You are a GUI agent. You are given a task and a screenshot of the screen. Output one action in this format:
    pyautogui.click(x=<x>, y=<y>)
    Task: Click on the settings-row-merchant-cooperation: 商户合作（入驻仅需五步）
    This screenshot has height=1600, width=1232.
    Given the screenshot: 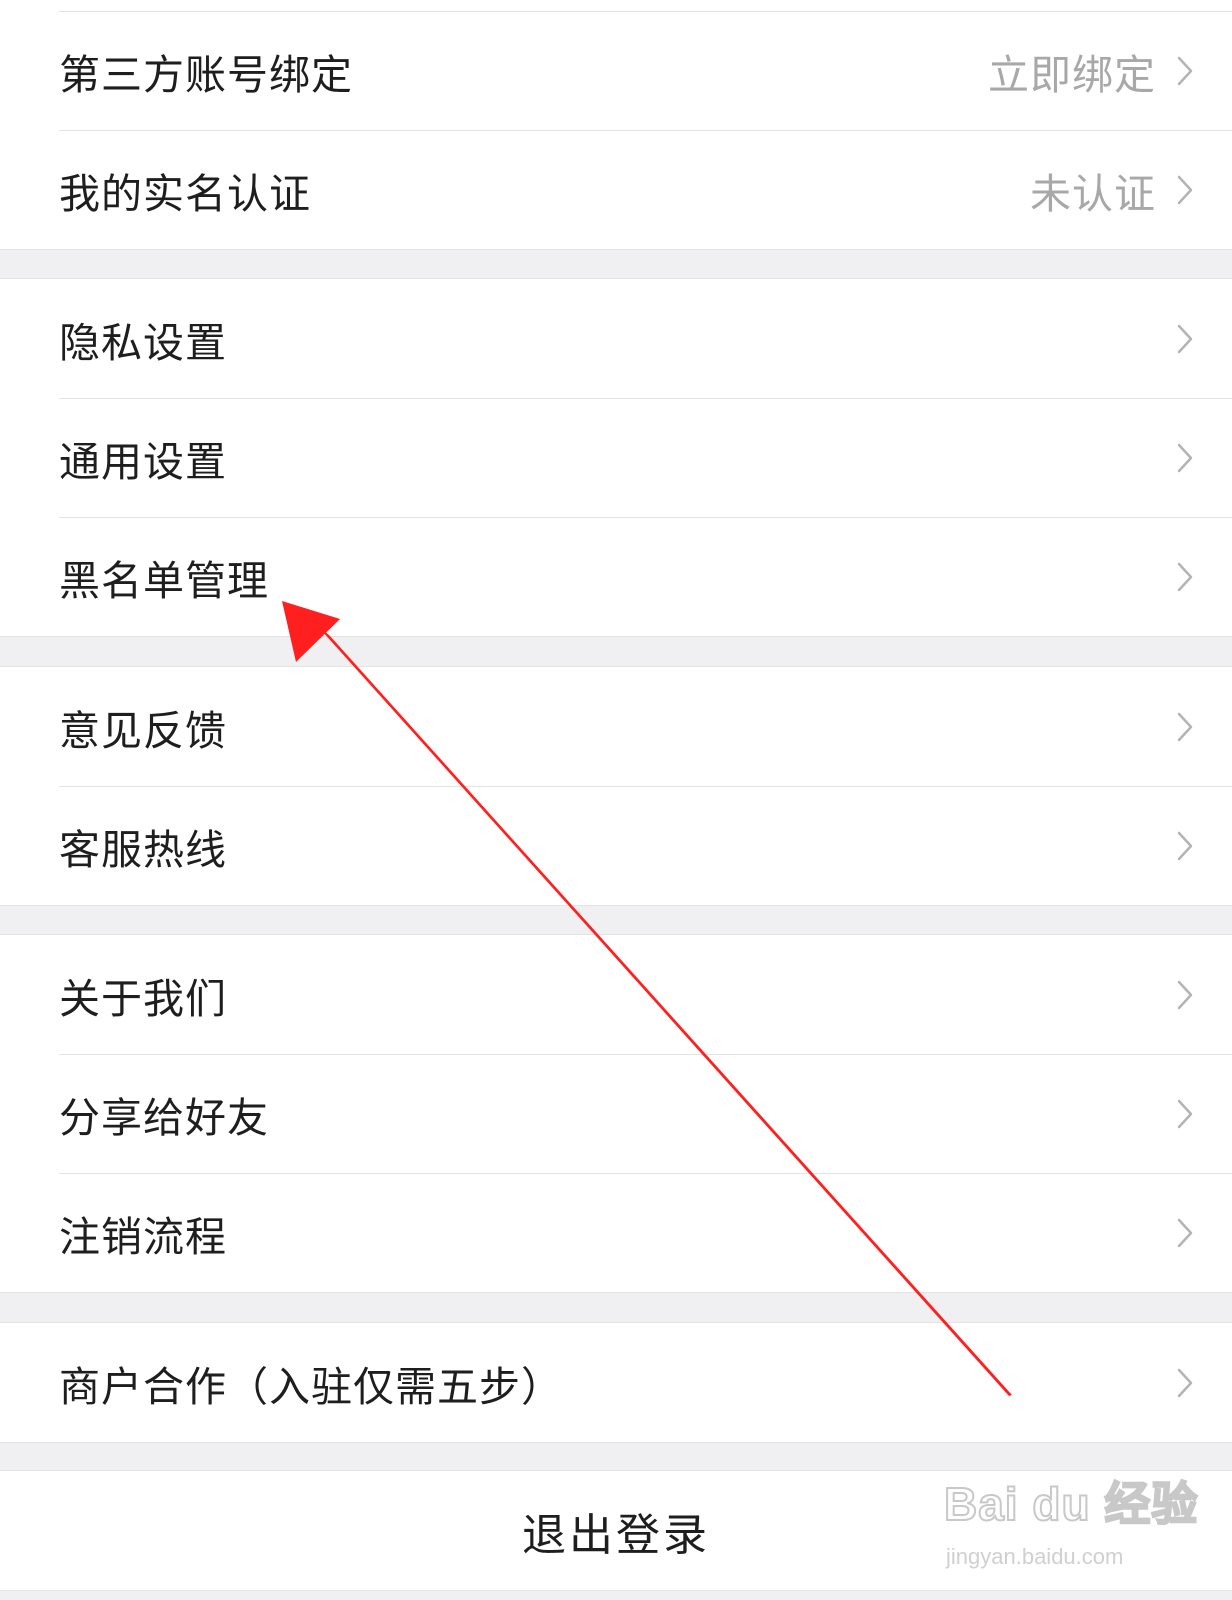 What is the action you would take?
    pyautogui.click(x=616, y=1382)
    